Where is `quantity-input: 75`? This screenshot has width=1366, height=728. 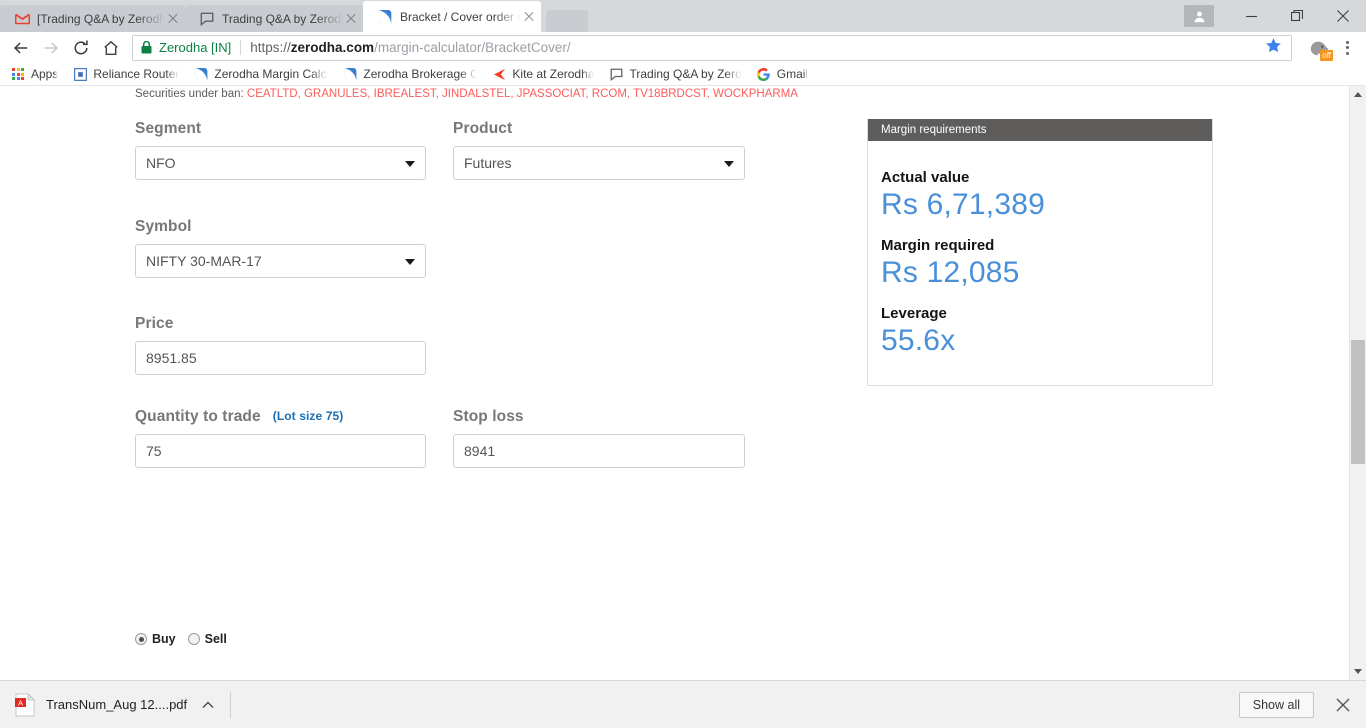 quantity-input: 75 is located at coordinates (280, 451).